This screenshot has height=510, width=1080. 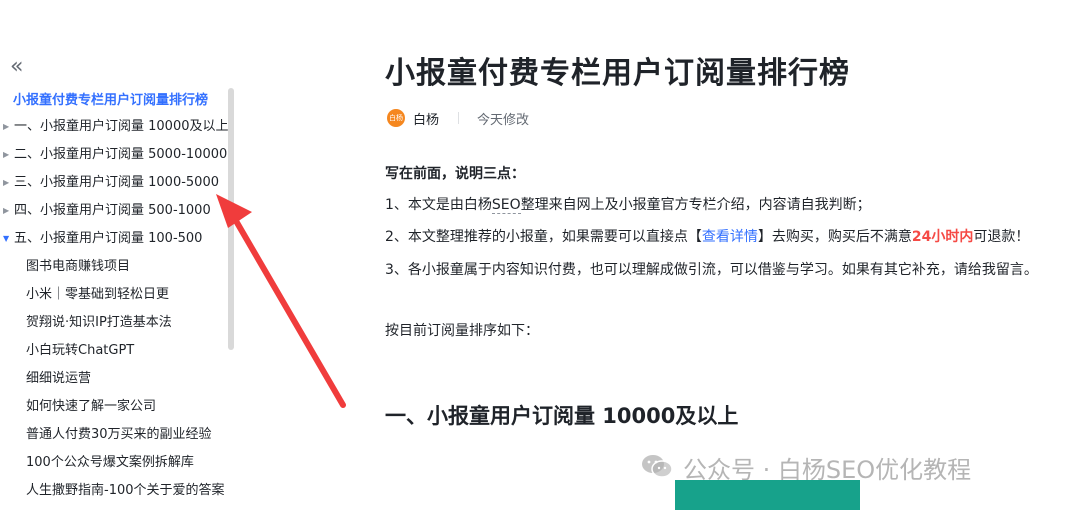 I want to click on toc-subitem: 100个公众号爆文案例拆解库, so click(x=116, y=463).